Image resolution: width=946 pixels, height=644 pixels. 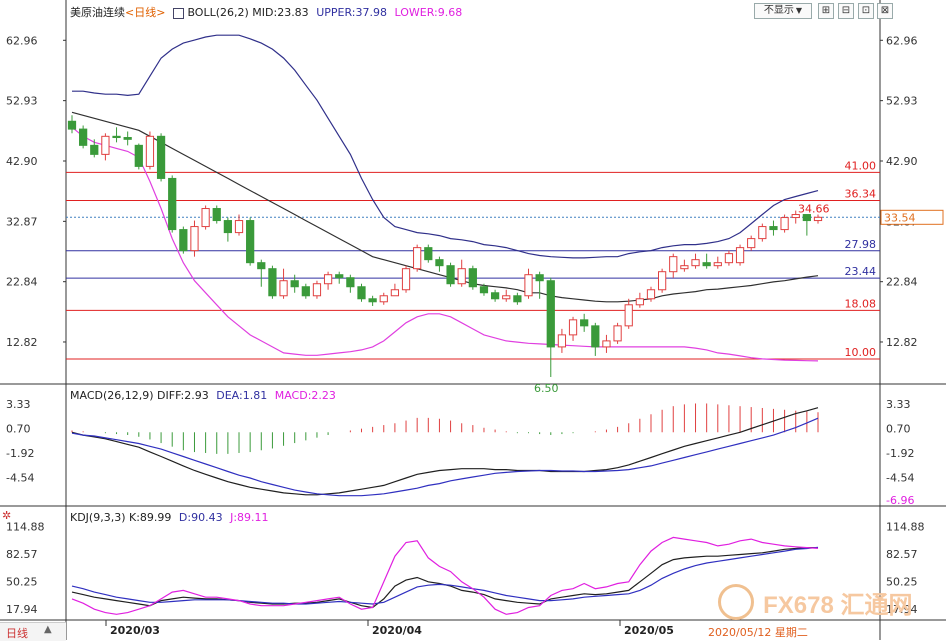 I want to click on period-label: <日线>, so click(x=145, y=12).